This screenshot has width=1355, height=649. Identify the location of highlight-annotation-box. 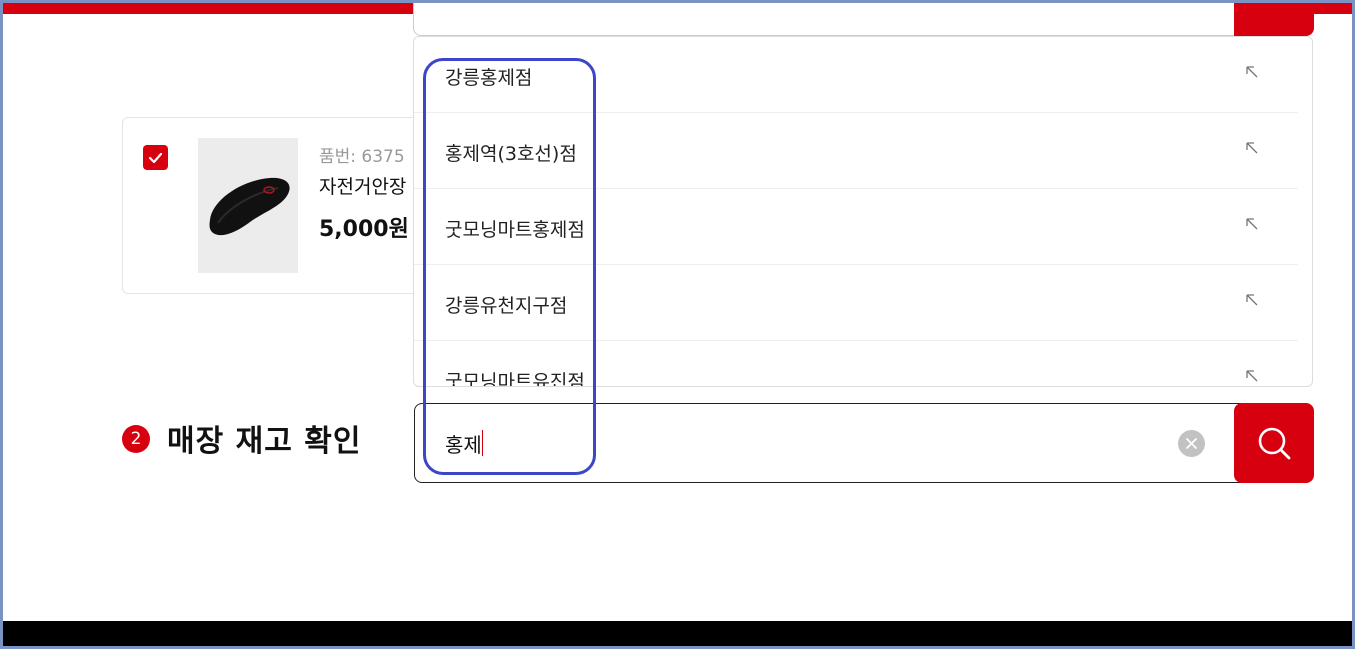
(509, 266).